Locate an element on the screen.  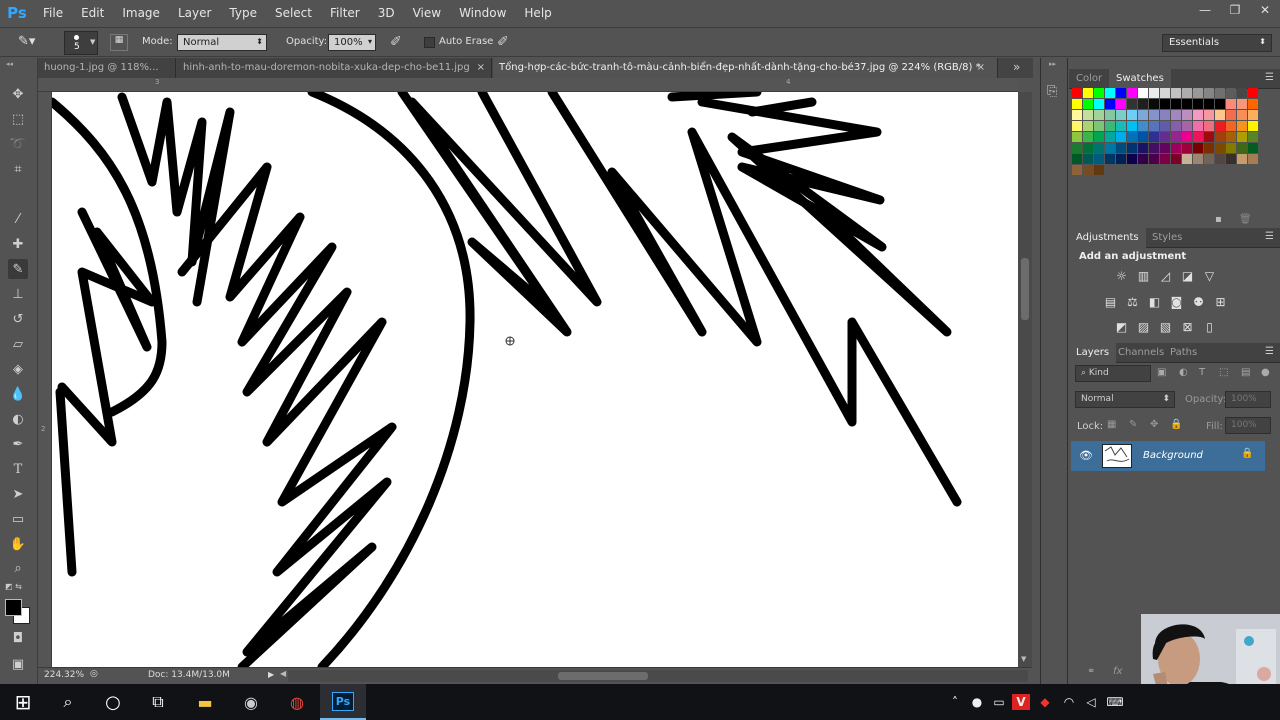
menu-help: Help is located at coordinates (537, 13).